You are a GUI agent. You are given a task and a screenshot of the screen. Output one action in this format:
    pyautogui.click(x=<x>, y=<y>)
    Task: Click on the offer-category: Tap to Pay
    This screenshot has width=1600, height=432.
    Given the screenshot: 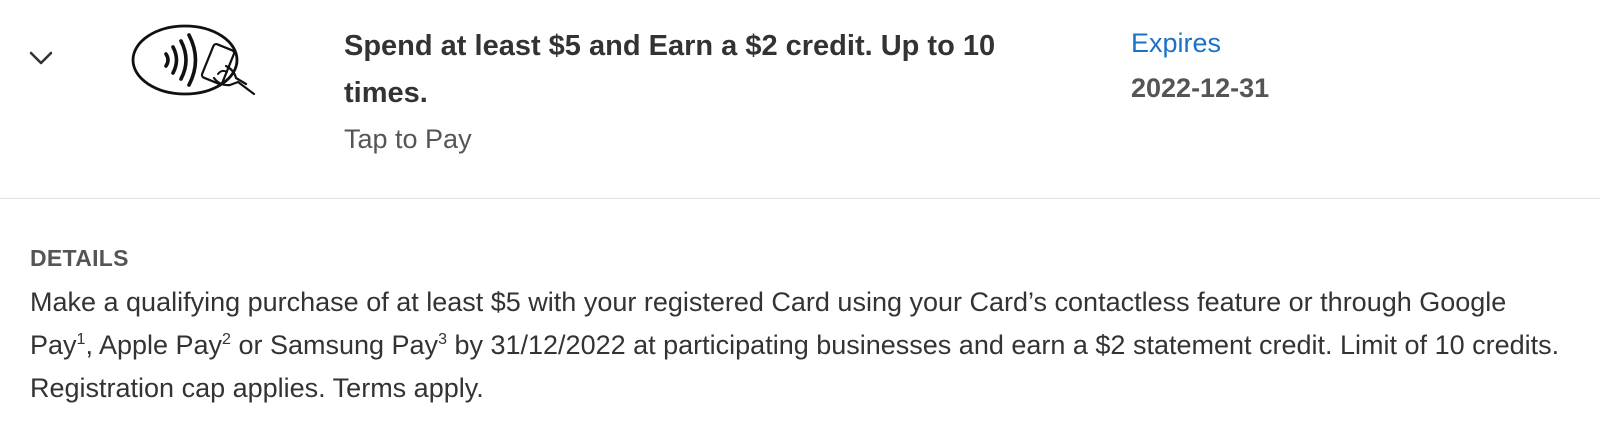 What is the action you would take?
    pyautogui.click(x=408, y=139)
    